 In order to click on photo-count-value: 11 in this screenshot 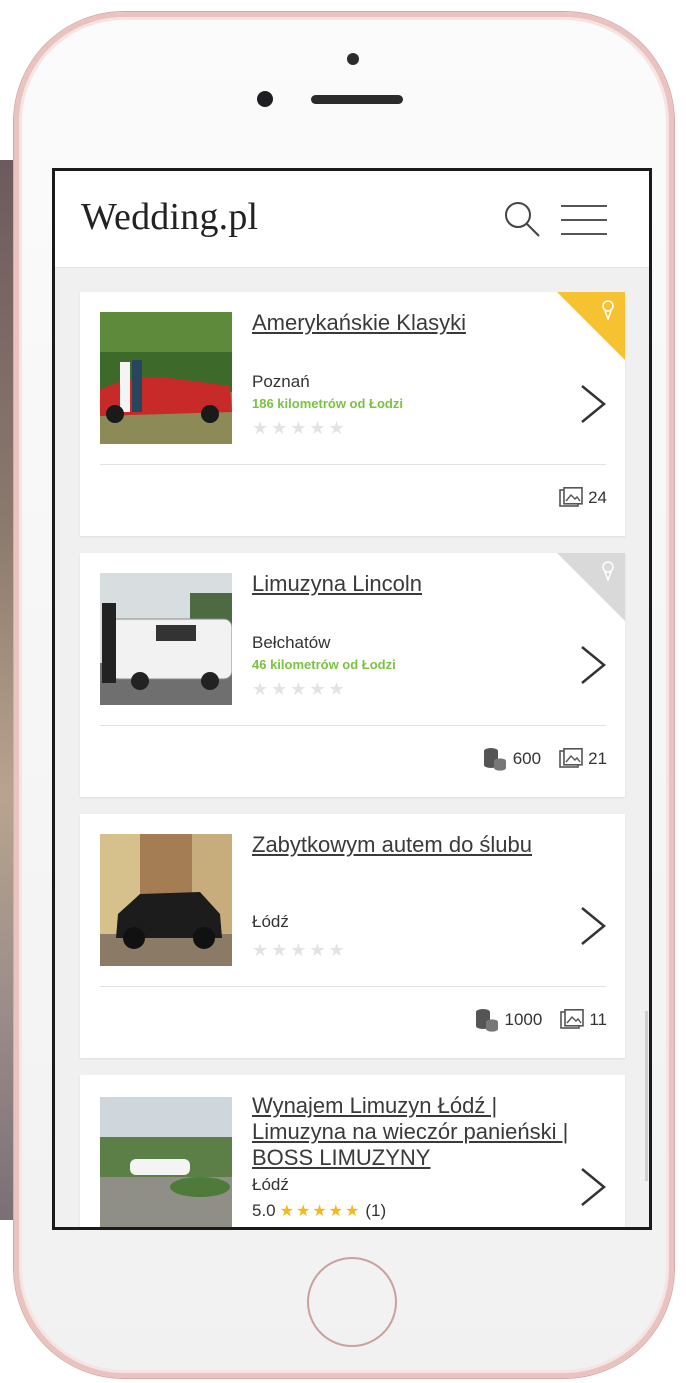, I will do `click(598, 1019)`.